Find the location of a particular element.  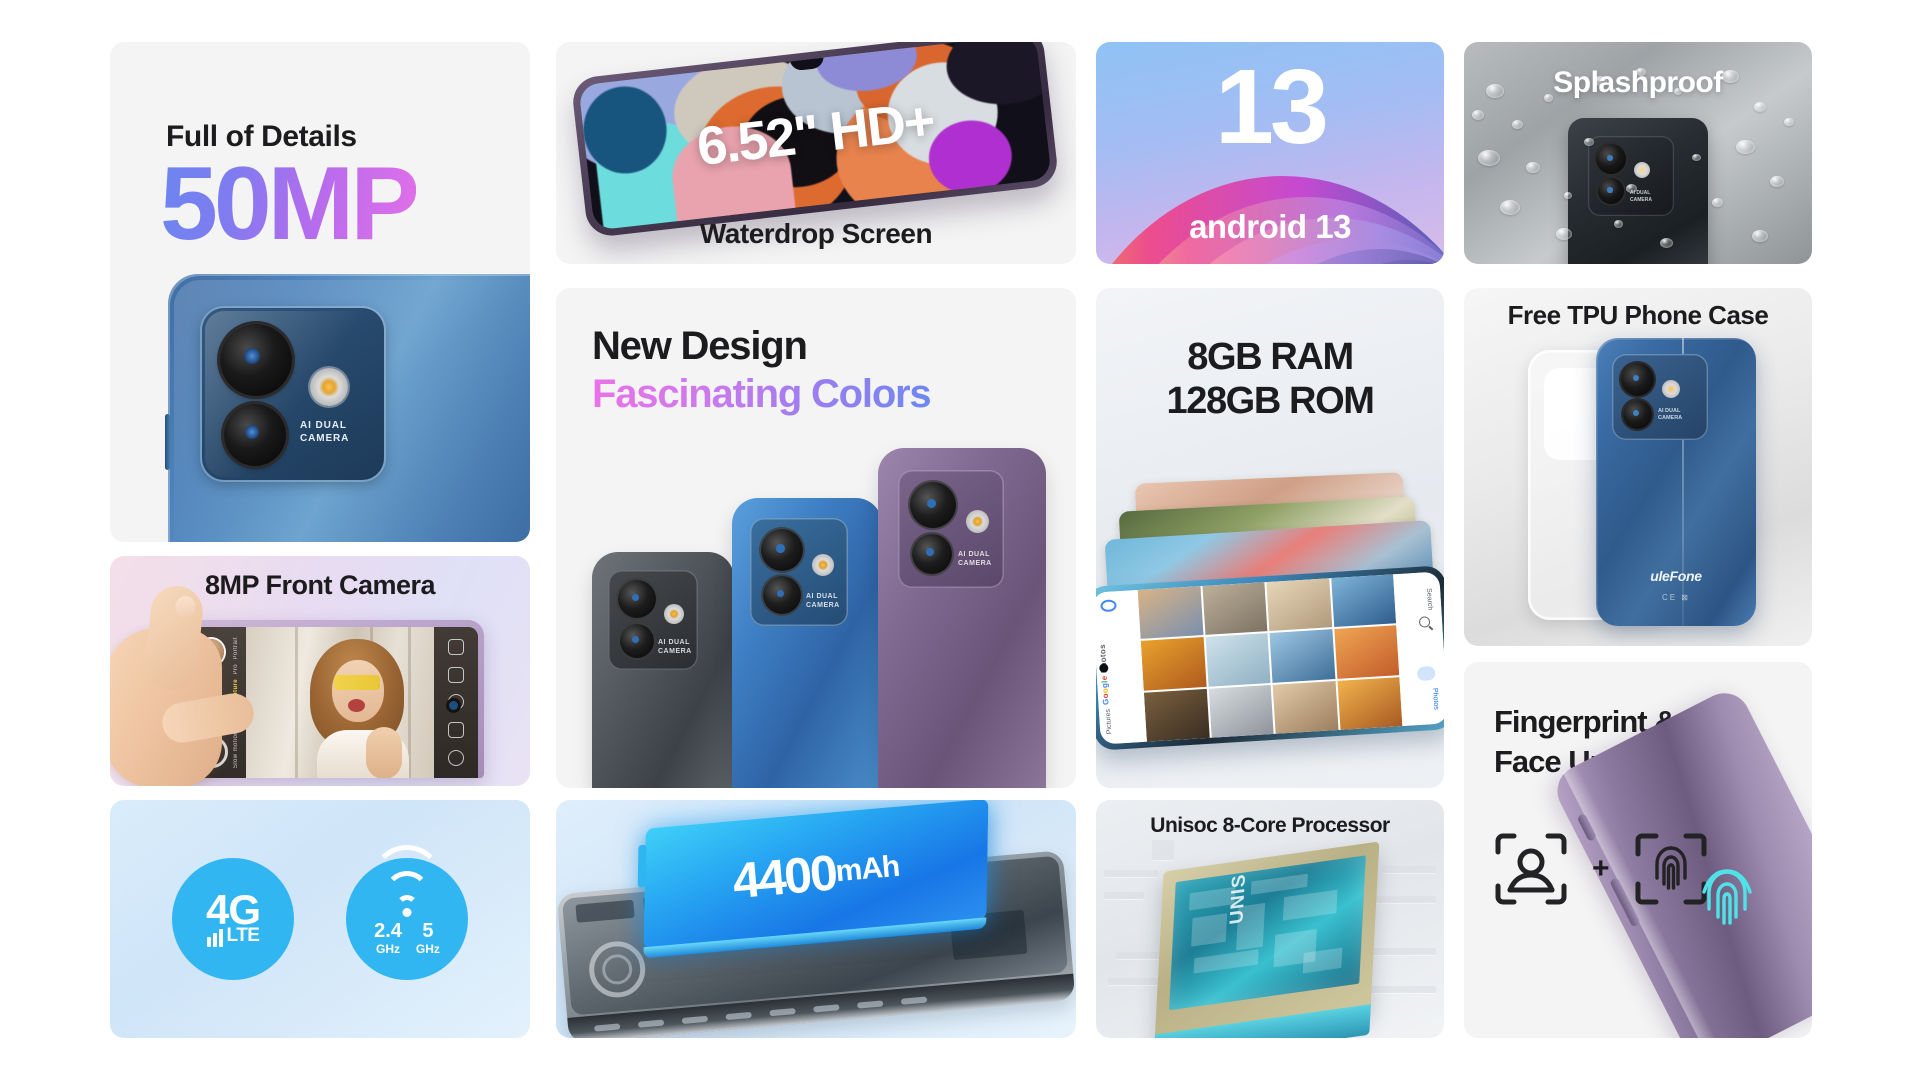

certification-marks: CE ⊠ is located at coordinates (1676, 597).